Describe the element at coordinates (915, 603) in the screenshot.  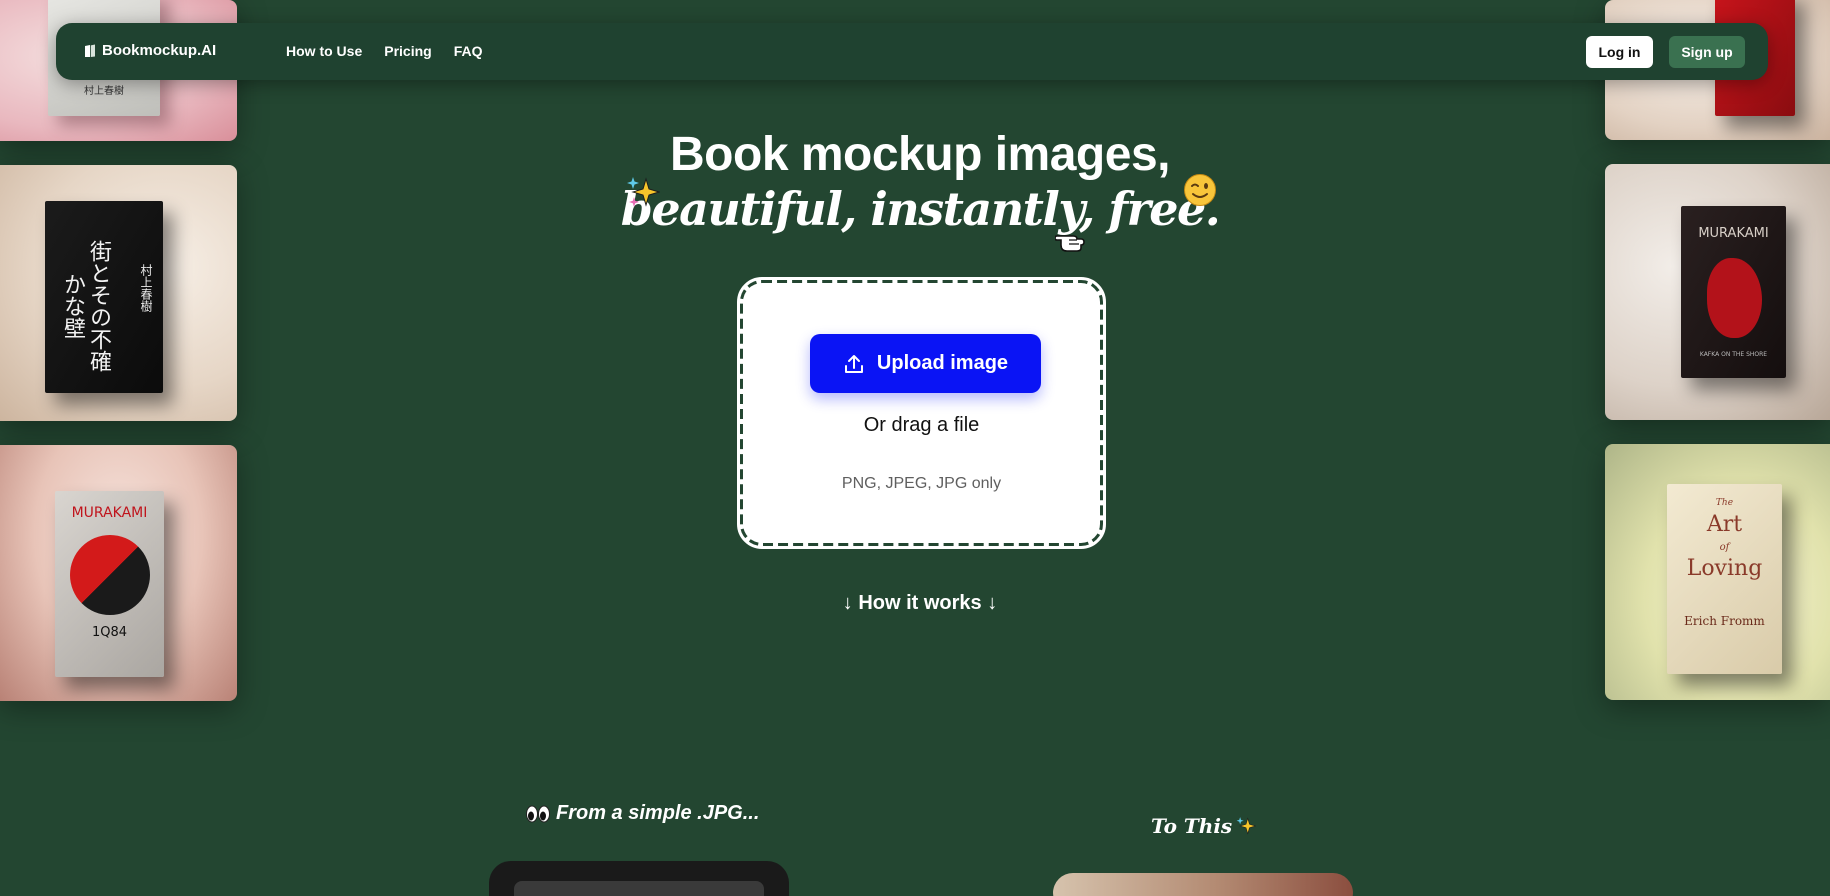
I see `how-it-works-link: ↓ How it works ↓` at that location.